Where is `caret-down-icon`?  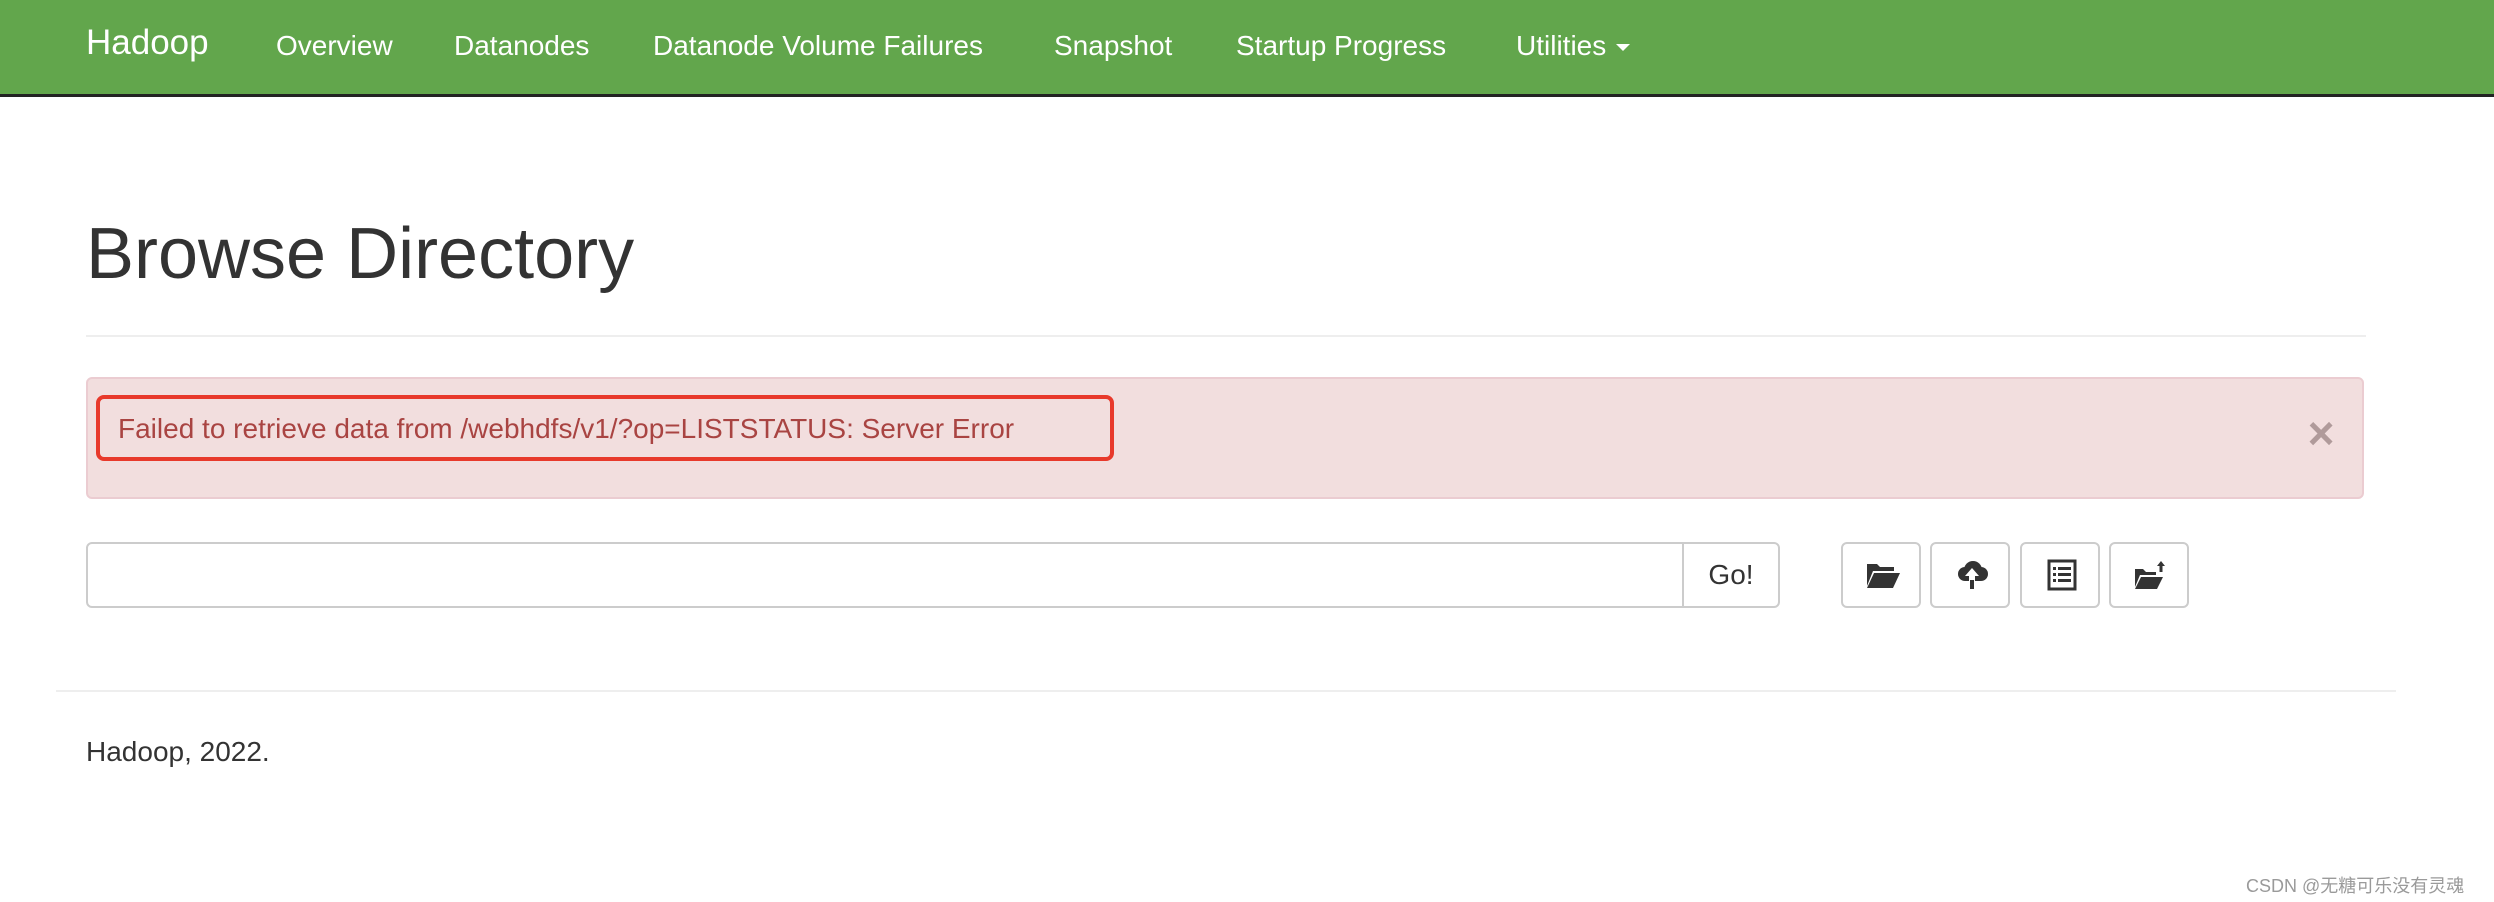
caret-down-icon is located at coordinates (1623, 48).